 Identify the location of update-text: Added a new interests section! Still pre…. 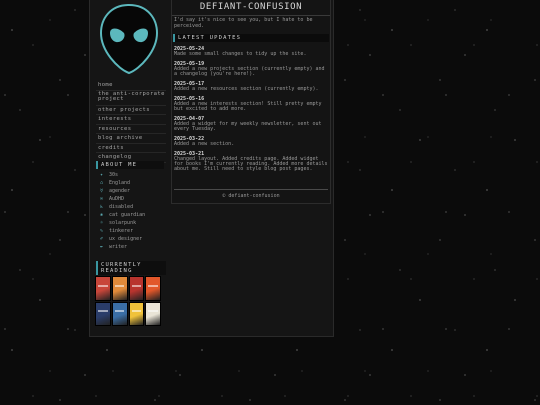
(248, 106).